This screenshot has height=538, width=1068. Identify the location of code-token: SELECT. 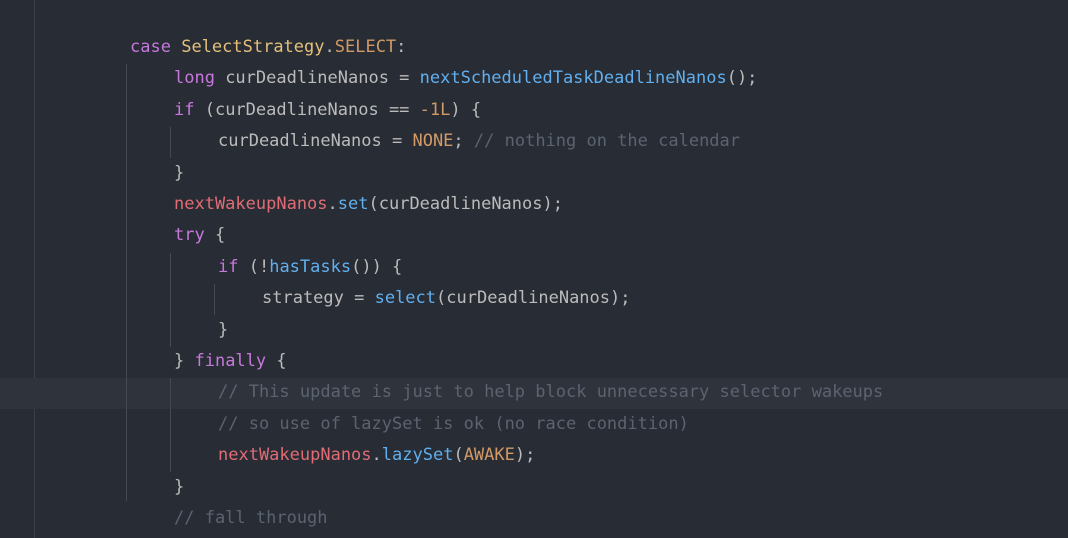
(365, 47).